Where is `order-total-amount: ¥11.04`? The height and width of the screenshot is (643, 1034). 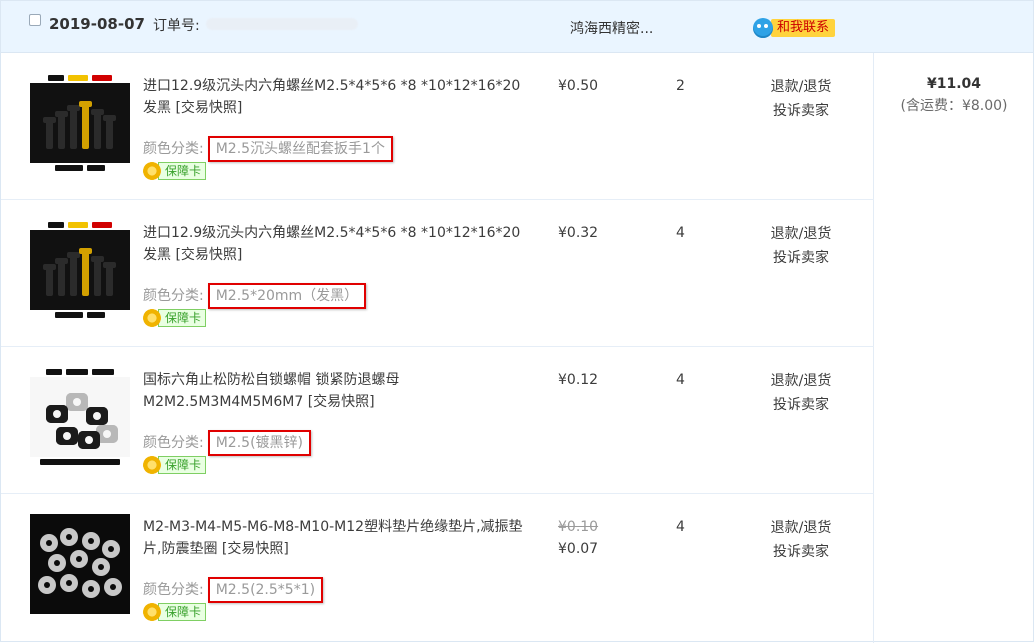
order-total-amount: ¥11.04 is located at coordinates (954, 84).